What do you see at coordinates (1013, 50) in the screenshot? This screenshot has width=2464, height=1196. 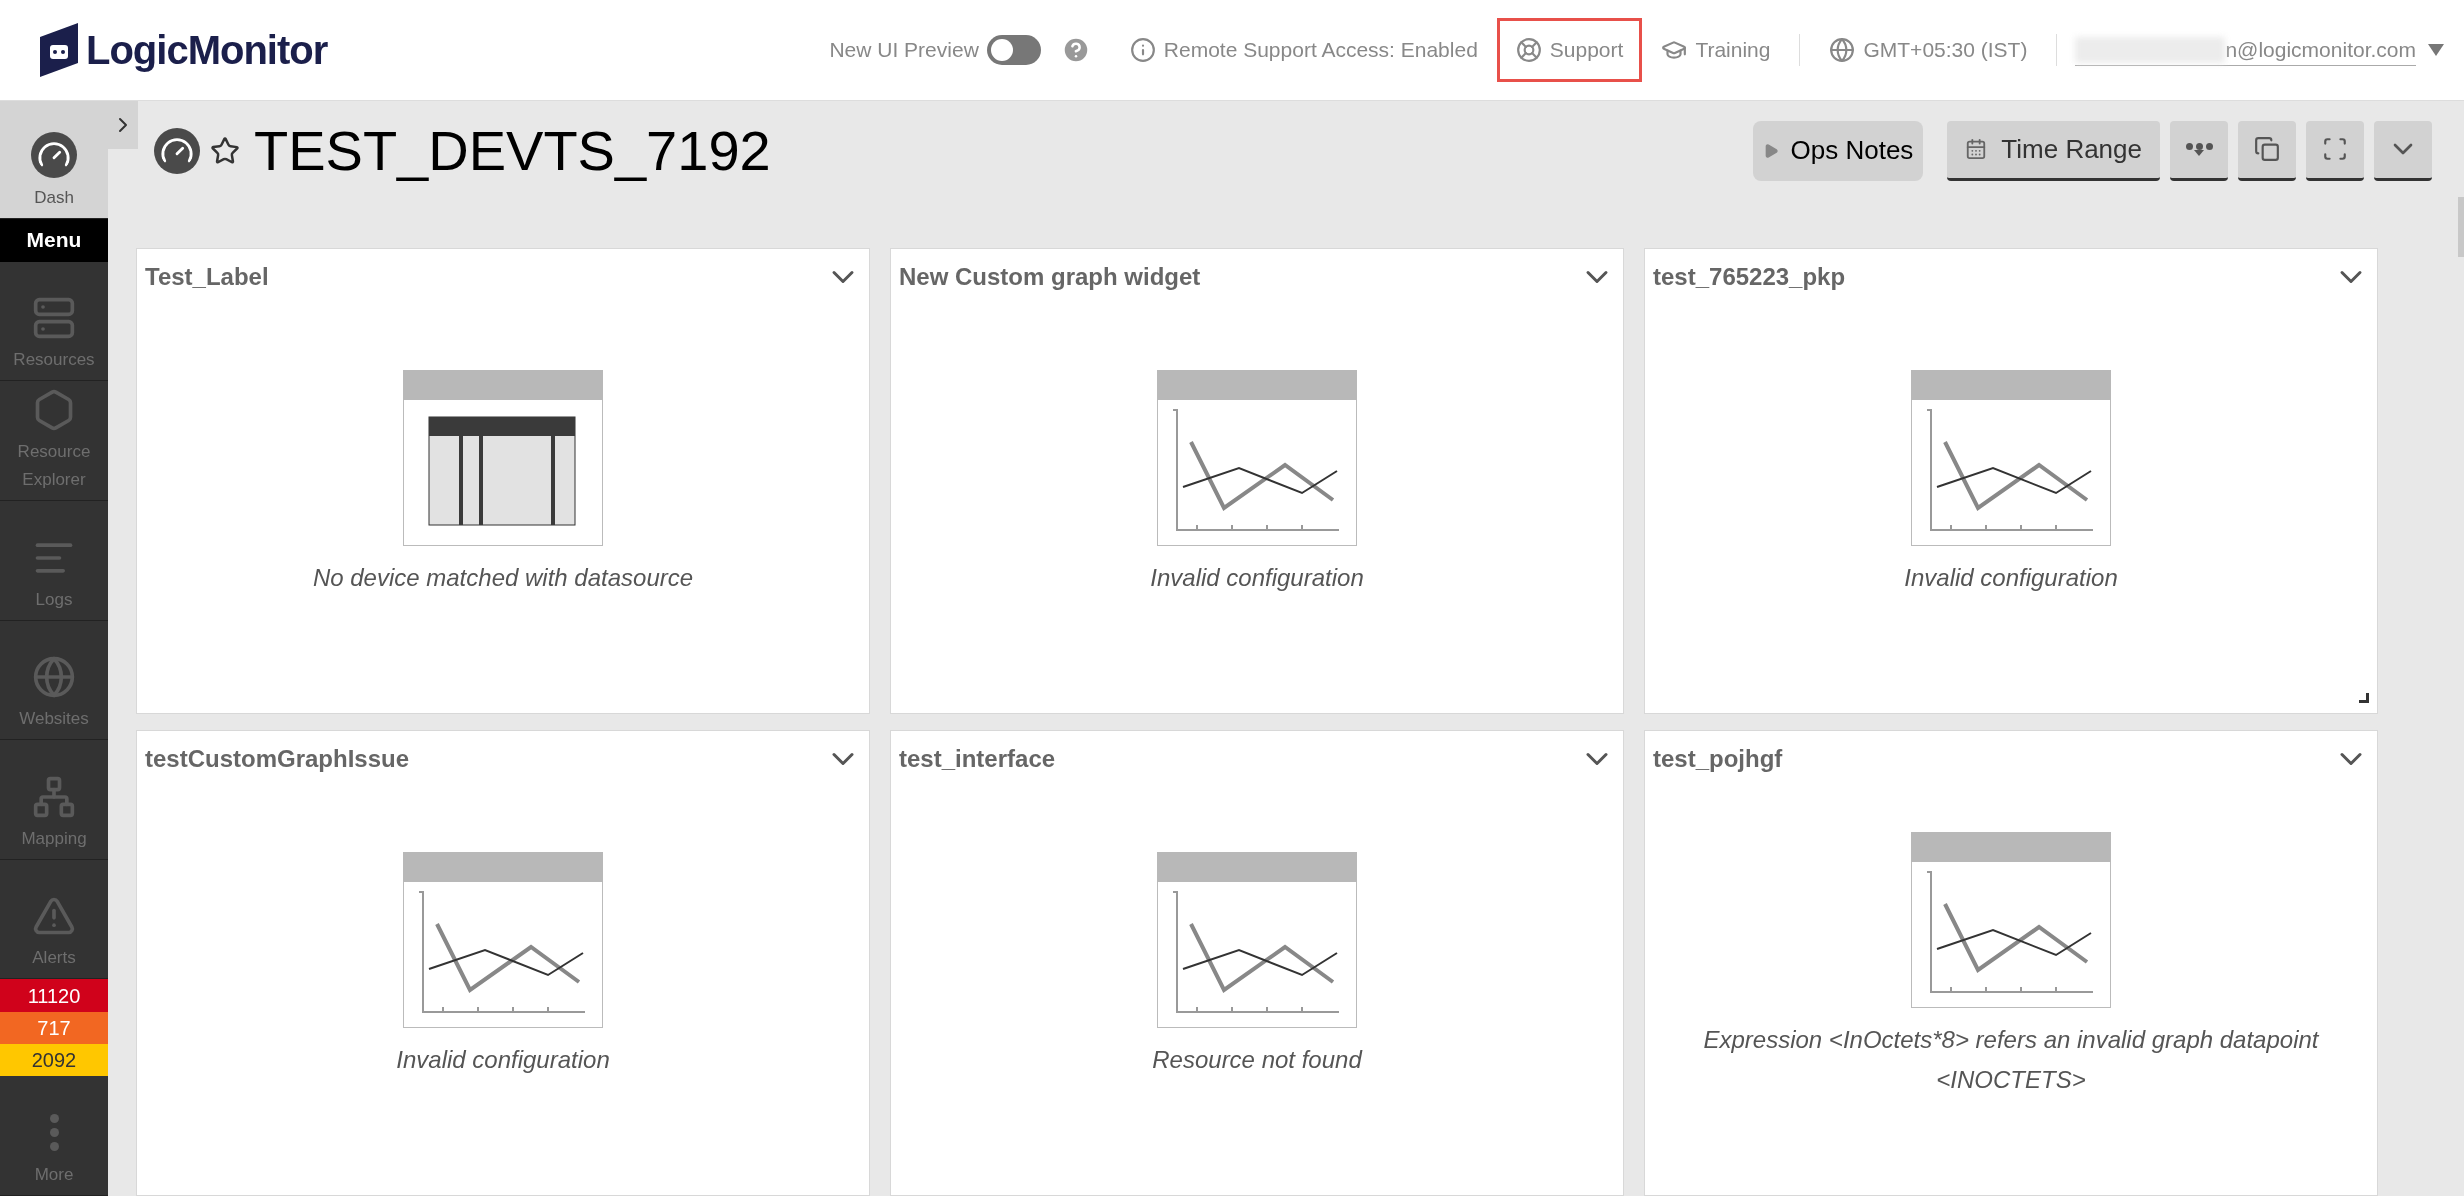 I see `preview-toggle` at bounding box center [1013, 50].